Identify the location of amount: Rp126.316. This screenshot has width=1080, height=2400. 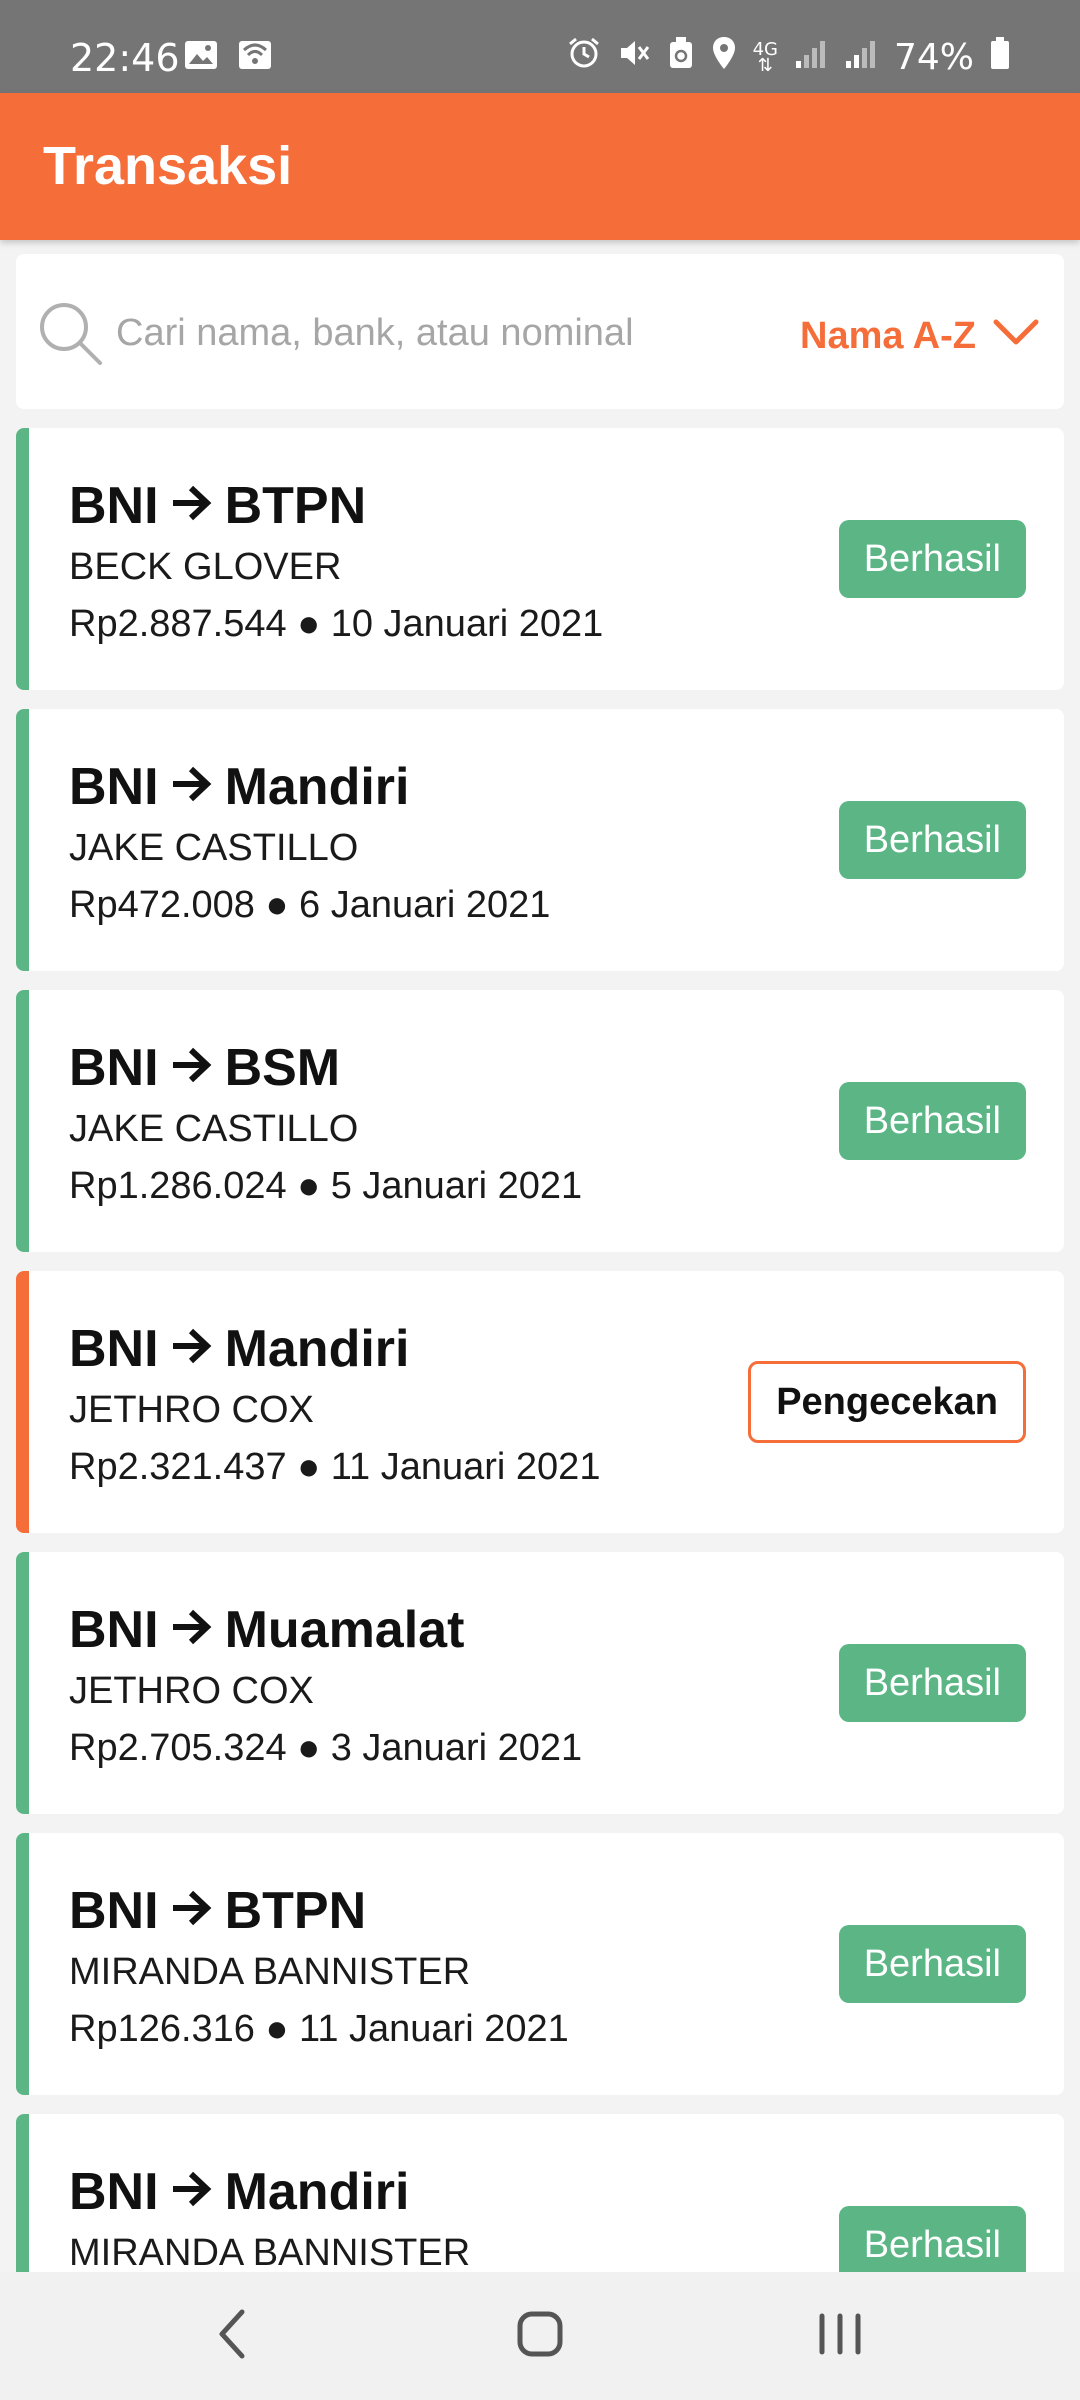
(162, 2029).